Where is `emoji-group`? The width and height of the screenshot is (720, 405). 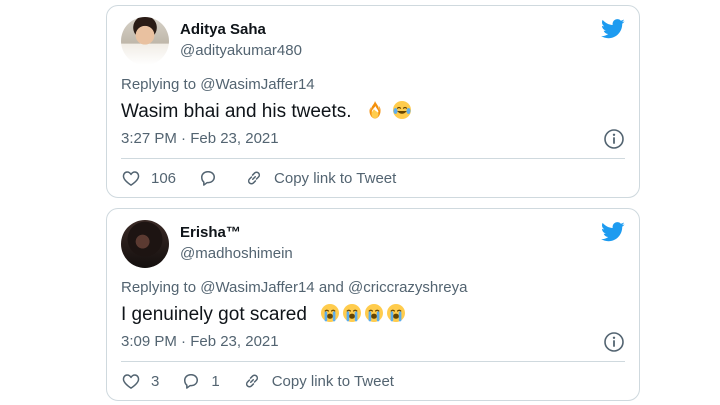
emoji-group is located at coordinates (362, 314).